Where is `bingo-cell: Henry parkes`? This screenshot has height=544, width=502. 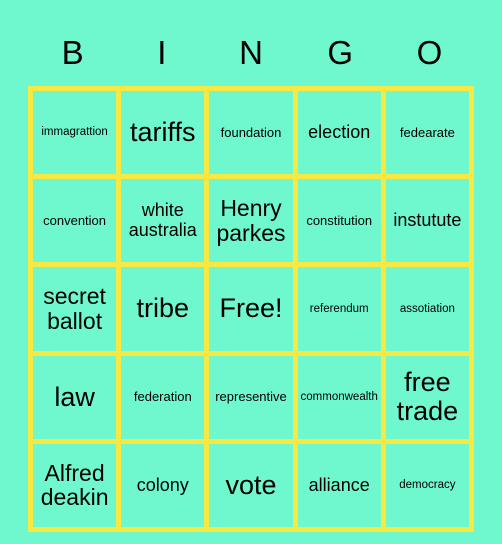 bingo-cell: Henry parkes is located at coordinates (251, 221).